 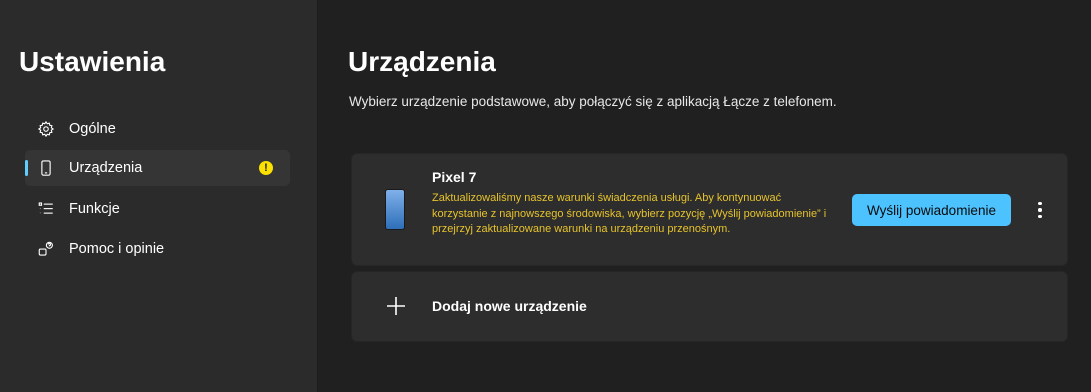 What do you see at coordinates (422, 61) in the screenshot?
I see `page-title: Urządzenia` at bounding box center [422, 61].